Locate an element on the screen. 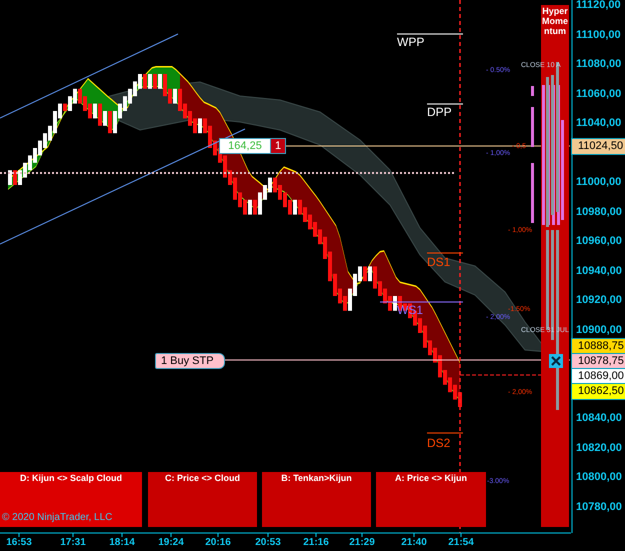  price-label: 11060,00 is located at coordinates (599, 93).